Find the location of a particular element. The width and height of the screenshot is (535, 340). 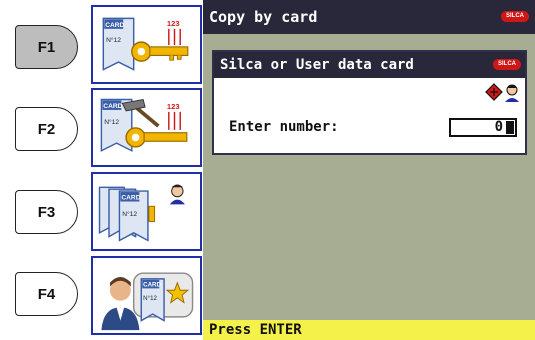

cards-user-tile: CARD N°12 is located at coordinates (146, 211).